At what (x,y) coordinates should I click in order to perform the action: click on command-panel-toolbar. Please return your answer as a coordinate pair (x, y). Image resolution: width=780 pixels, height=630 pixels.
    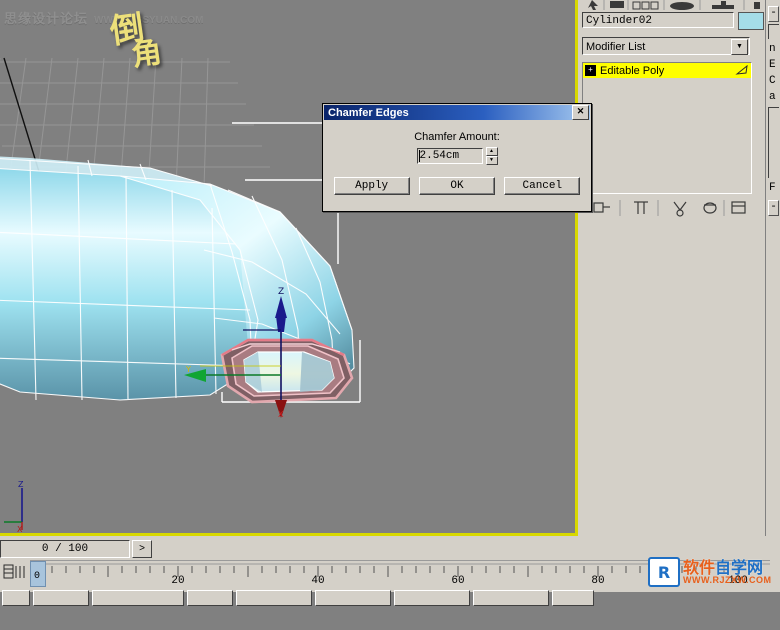
    Looking at the image, I should click on (679, 5).